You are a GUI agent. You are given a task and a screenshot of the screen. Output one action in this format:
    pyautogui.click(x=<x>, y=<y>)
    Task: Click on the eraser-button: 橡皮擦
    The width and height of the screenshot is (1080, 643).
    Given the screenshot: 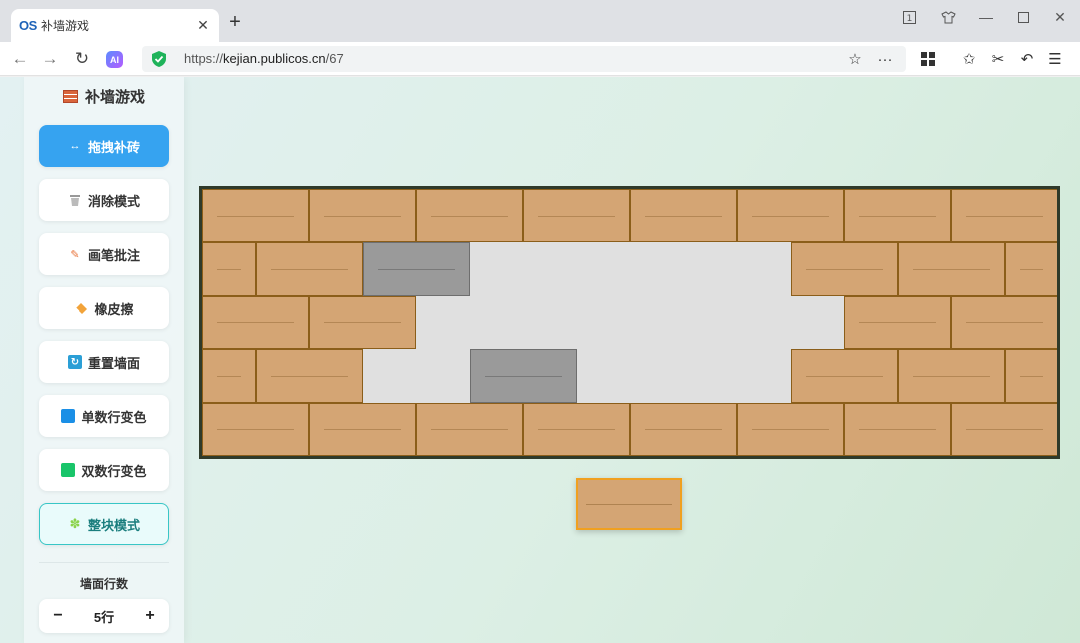 What is the action you would take?
    pyautogui.click(x=104, y=308)
    